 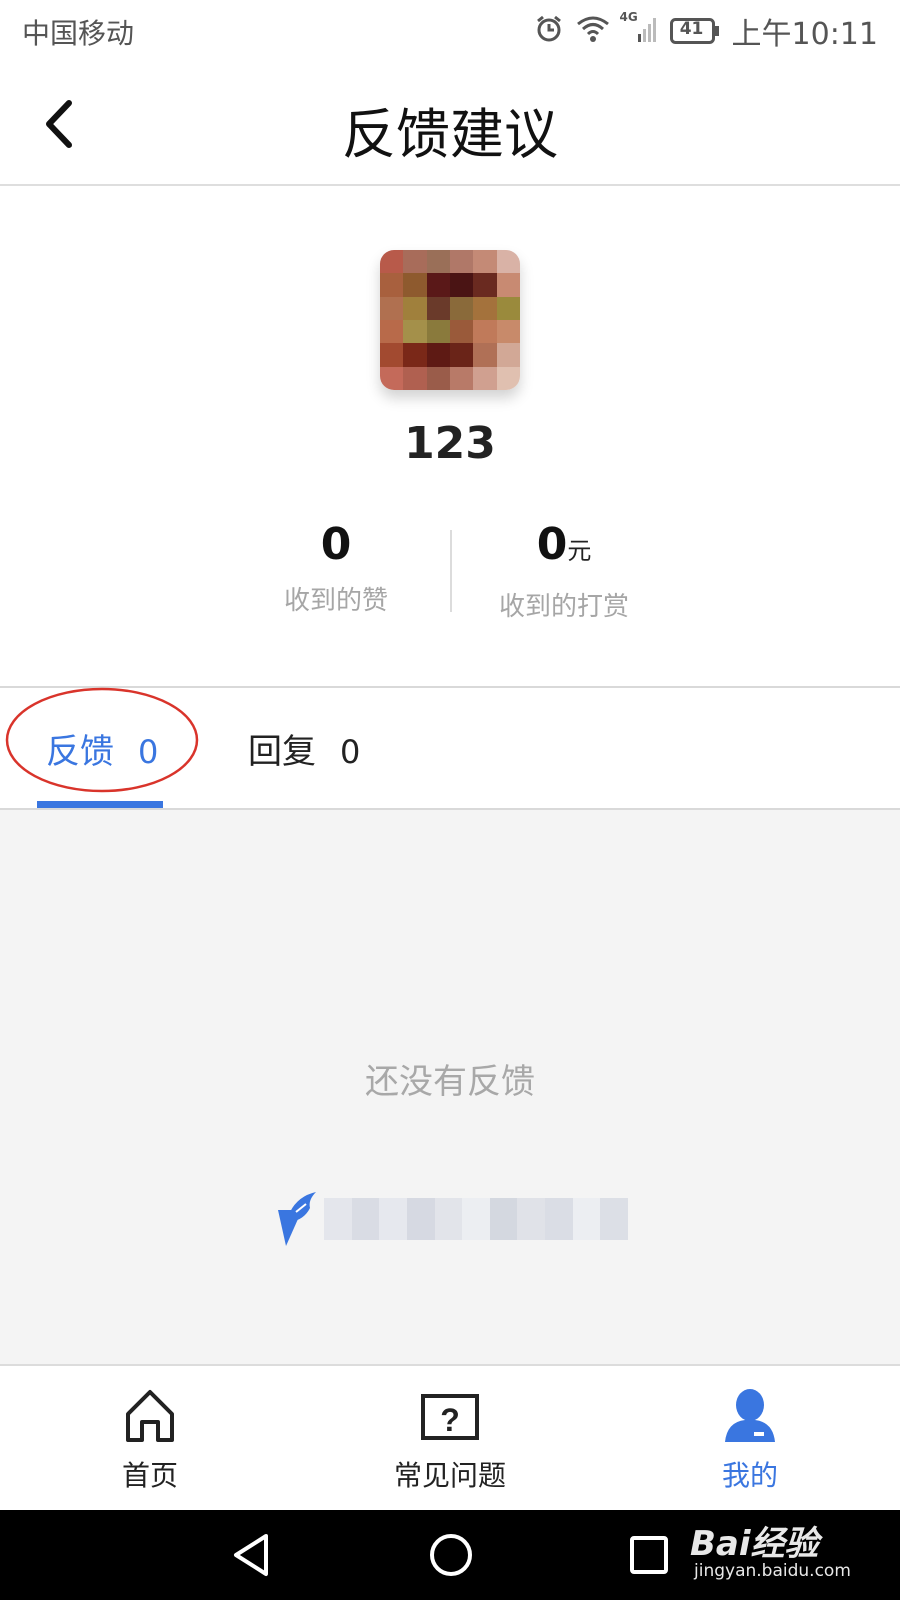 I want to click on nav-faq: ? 常见问题, so click(x=450, y=1439).